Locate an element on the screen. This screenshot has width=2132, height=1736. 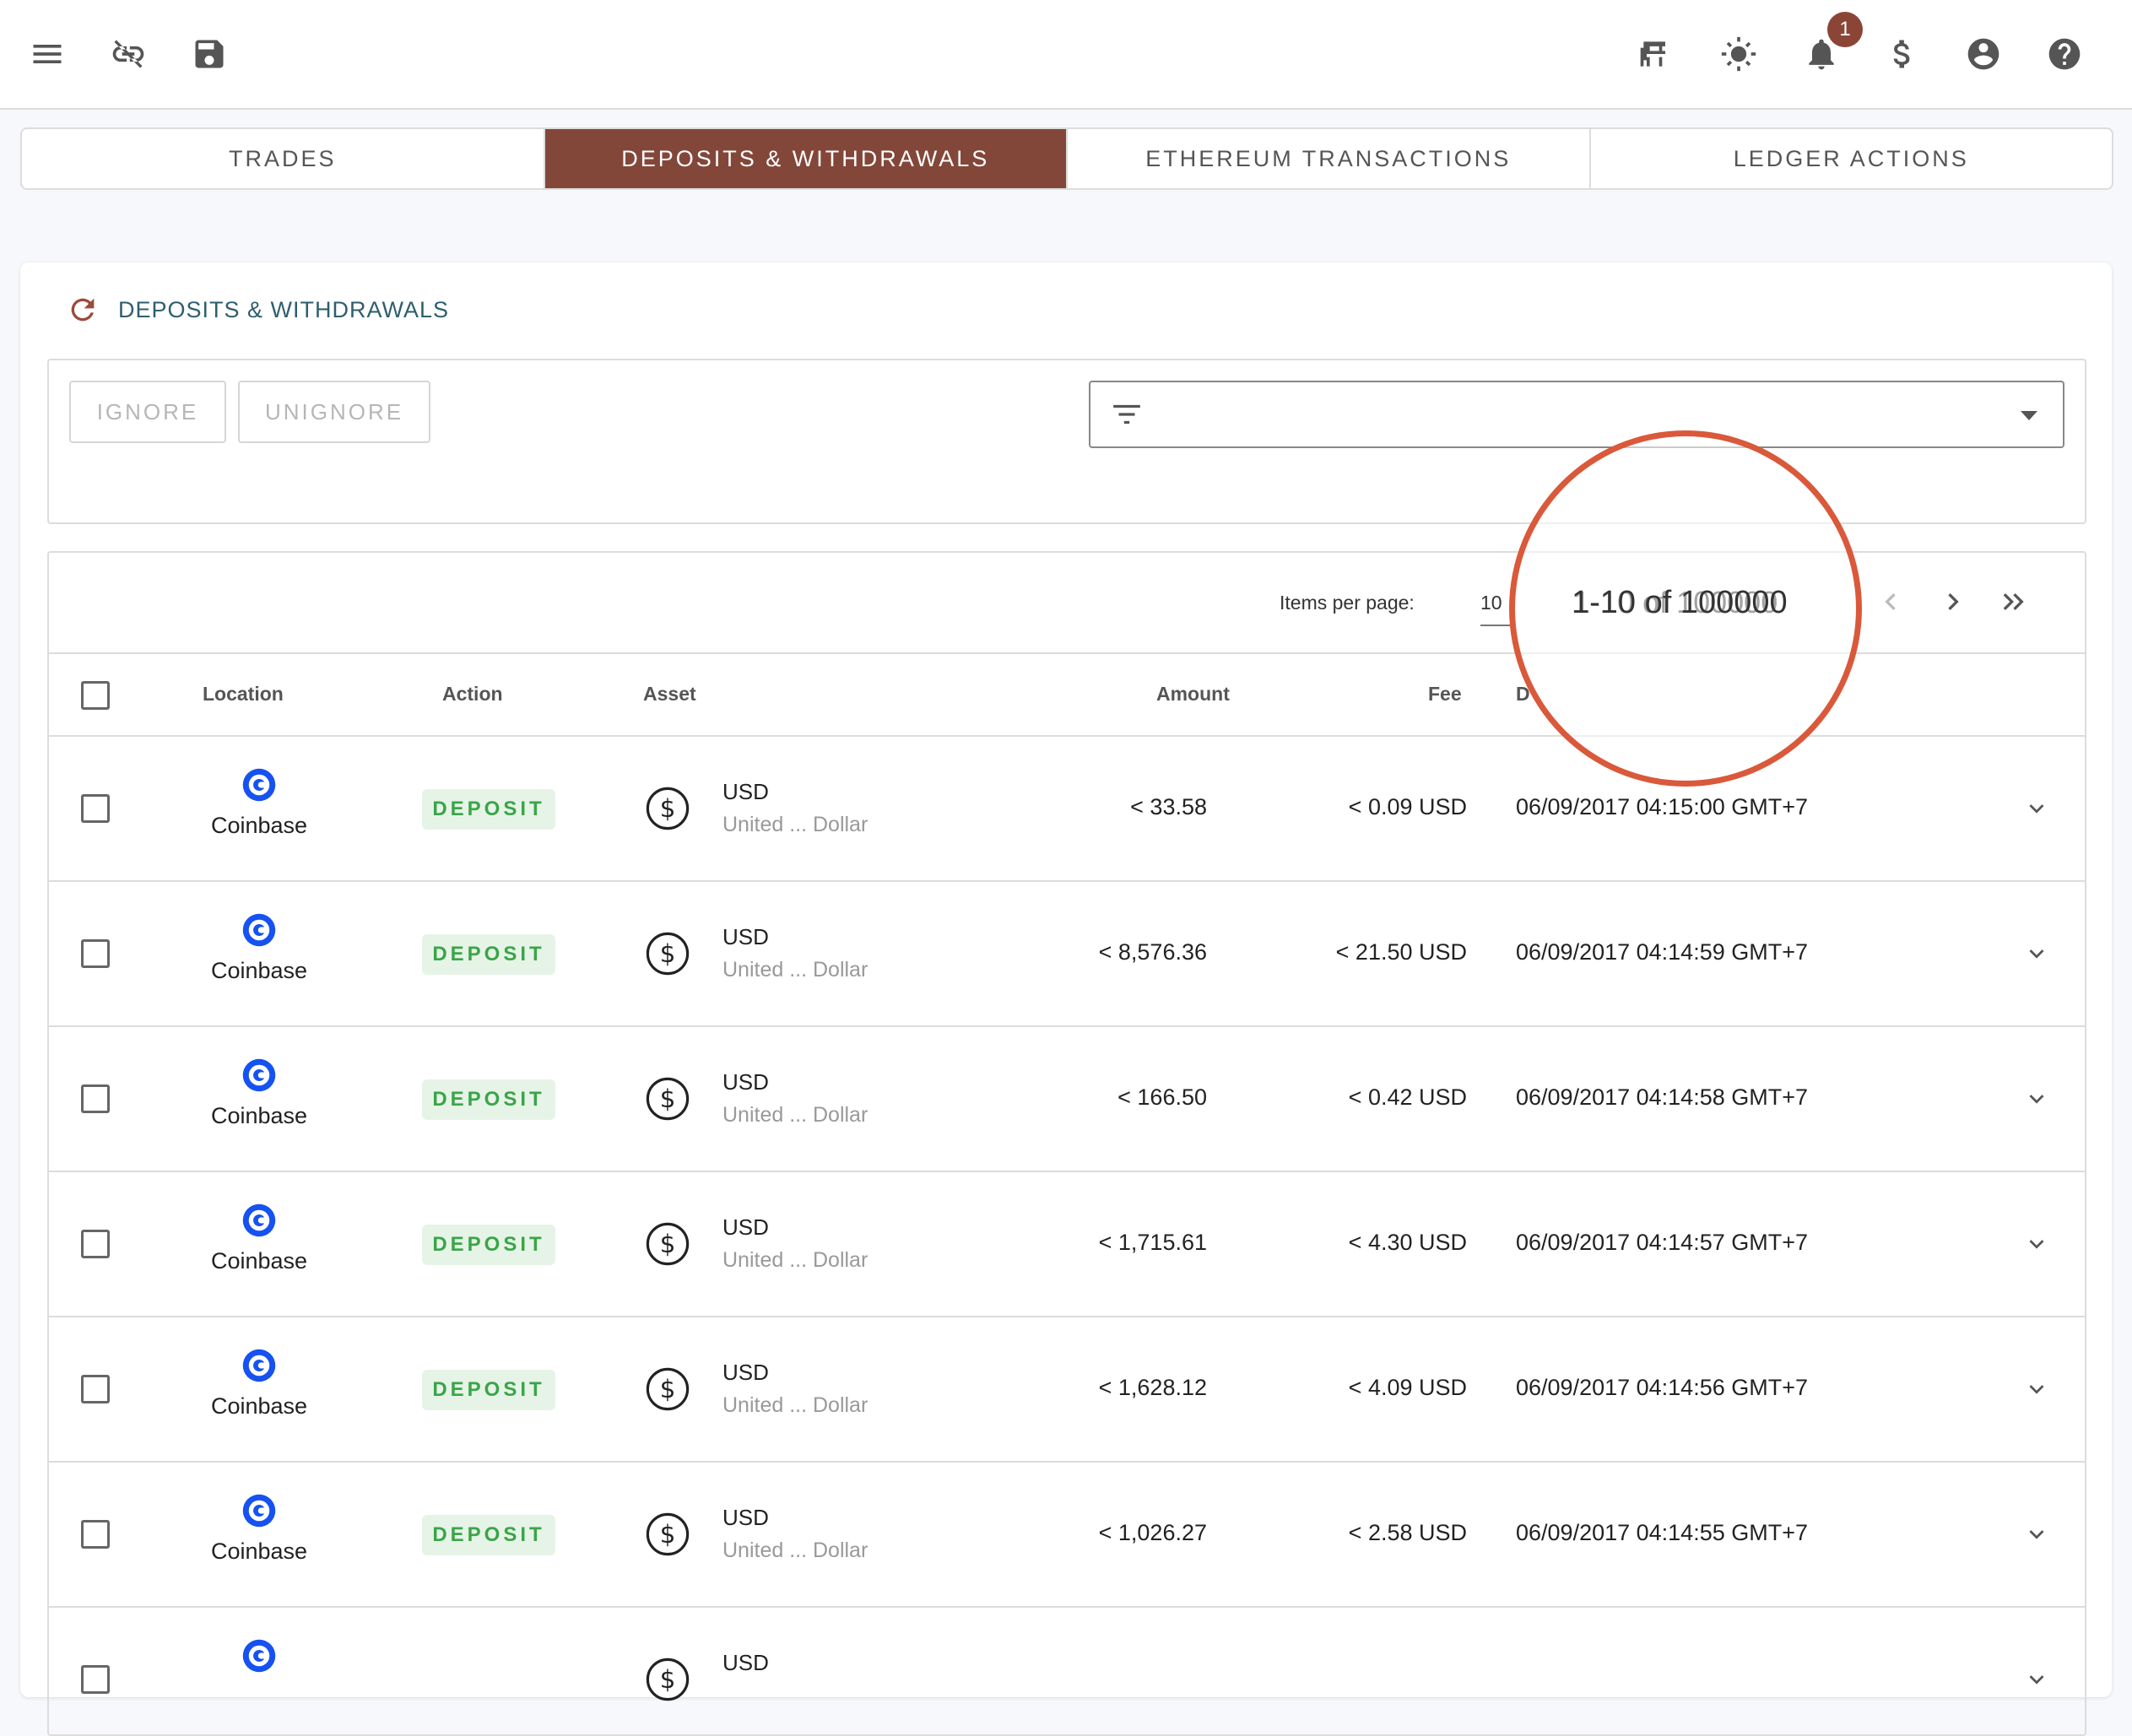
amount-value: < 1,628.12 is located at coordinates (1152, 1387).